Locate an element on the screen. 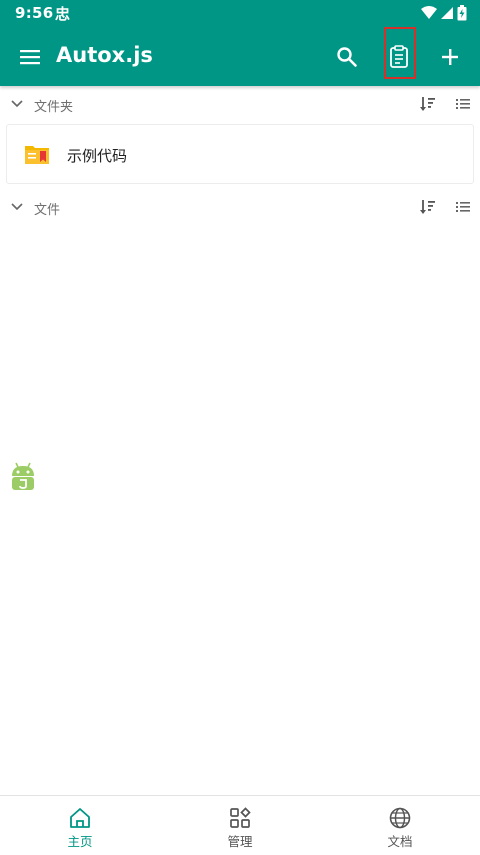  app-title: Autox.js is located at coordinates (104, 55).